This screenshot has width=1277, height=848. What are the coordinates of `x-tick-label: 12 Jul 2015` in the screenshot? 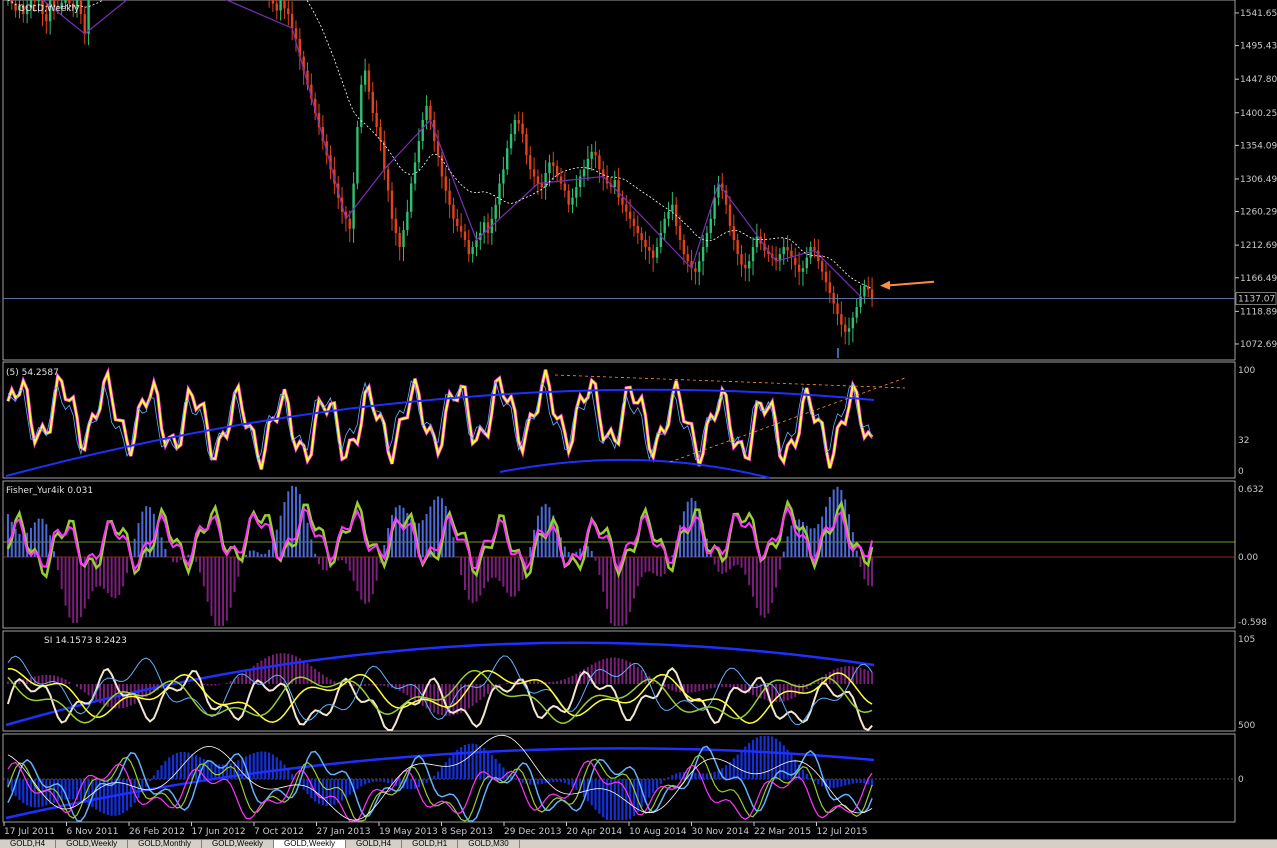 It's located at (842, 832).